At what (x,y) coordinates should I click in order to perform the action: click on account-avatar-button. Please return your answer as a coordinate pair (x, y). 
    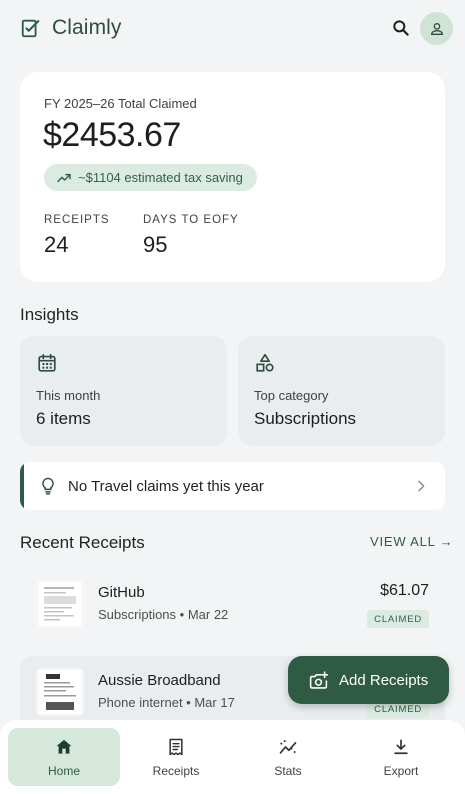
    Looking at the image, I should click on (436, 28).